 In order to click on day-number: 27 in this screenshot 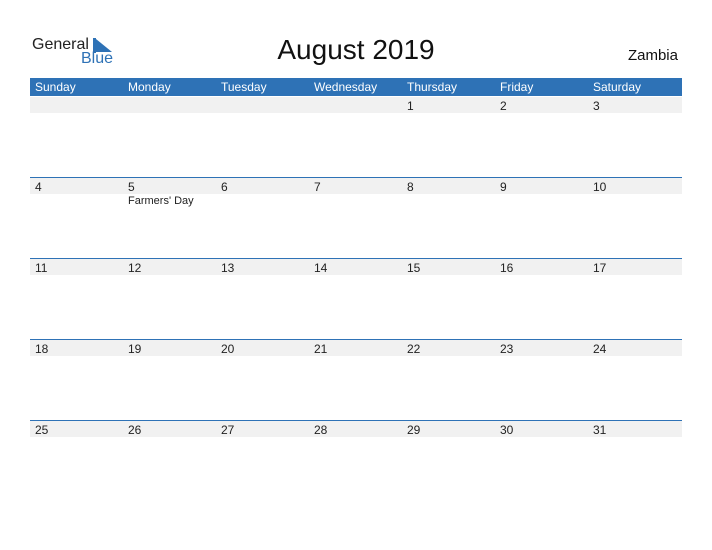, I will do `click(228, 430)`.